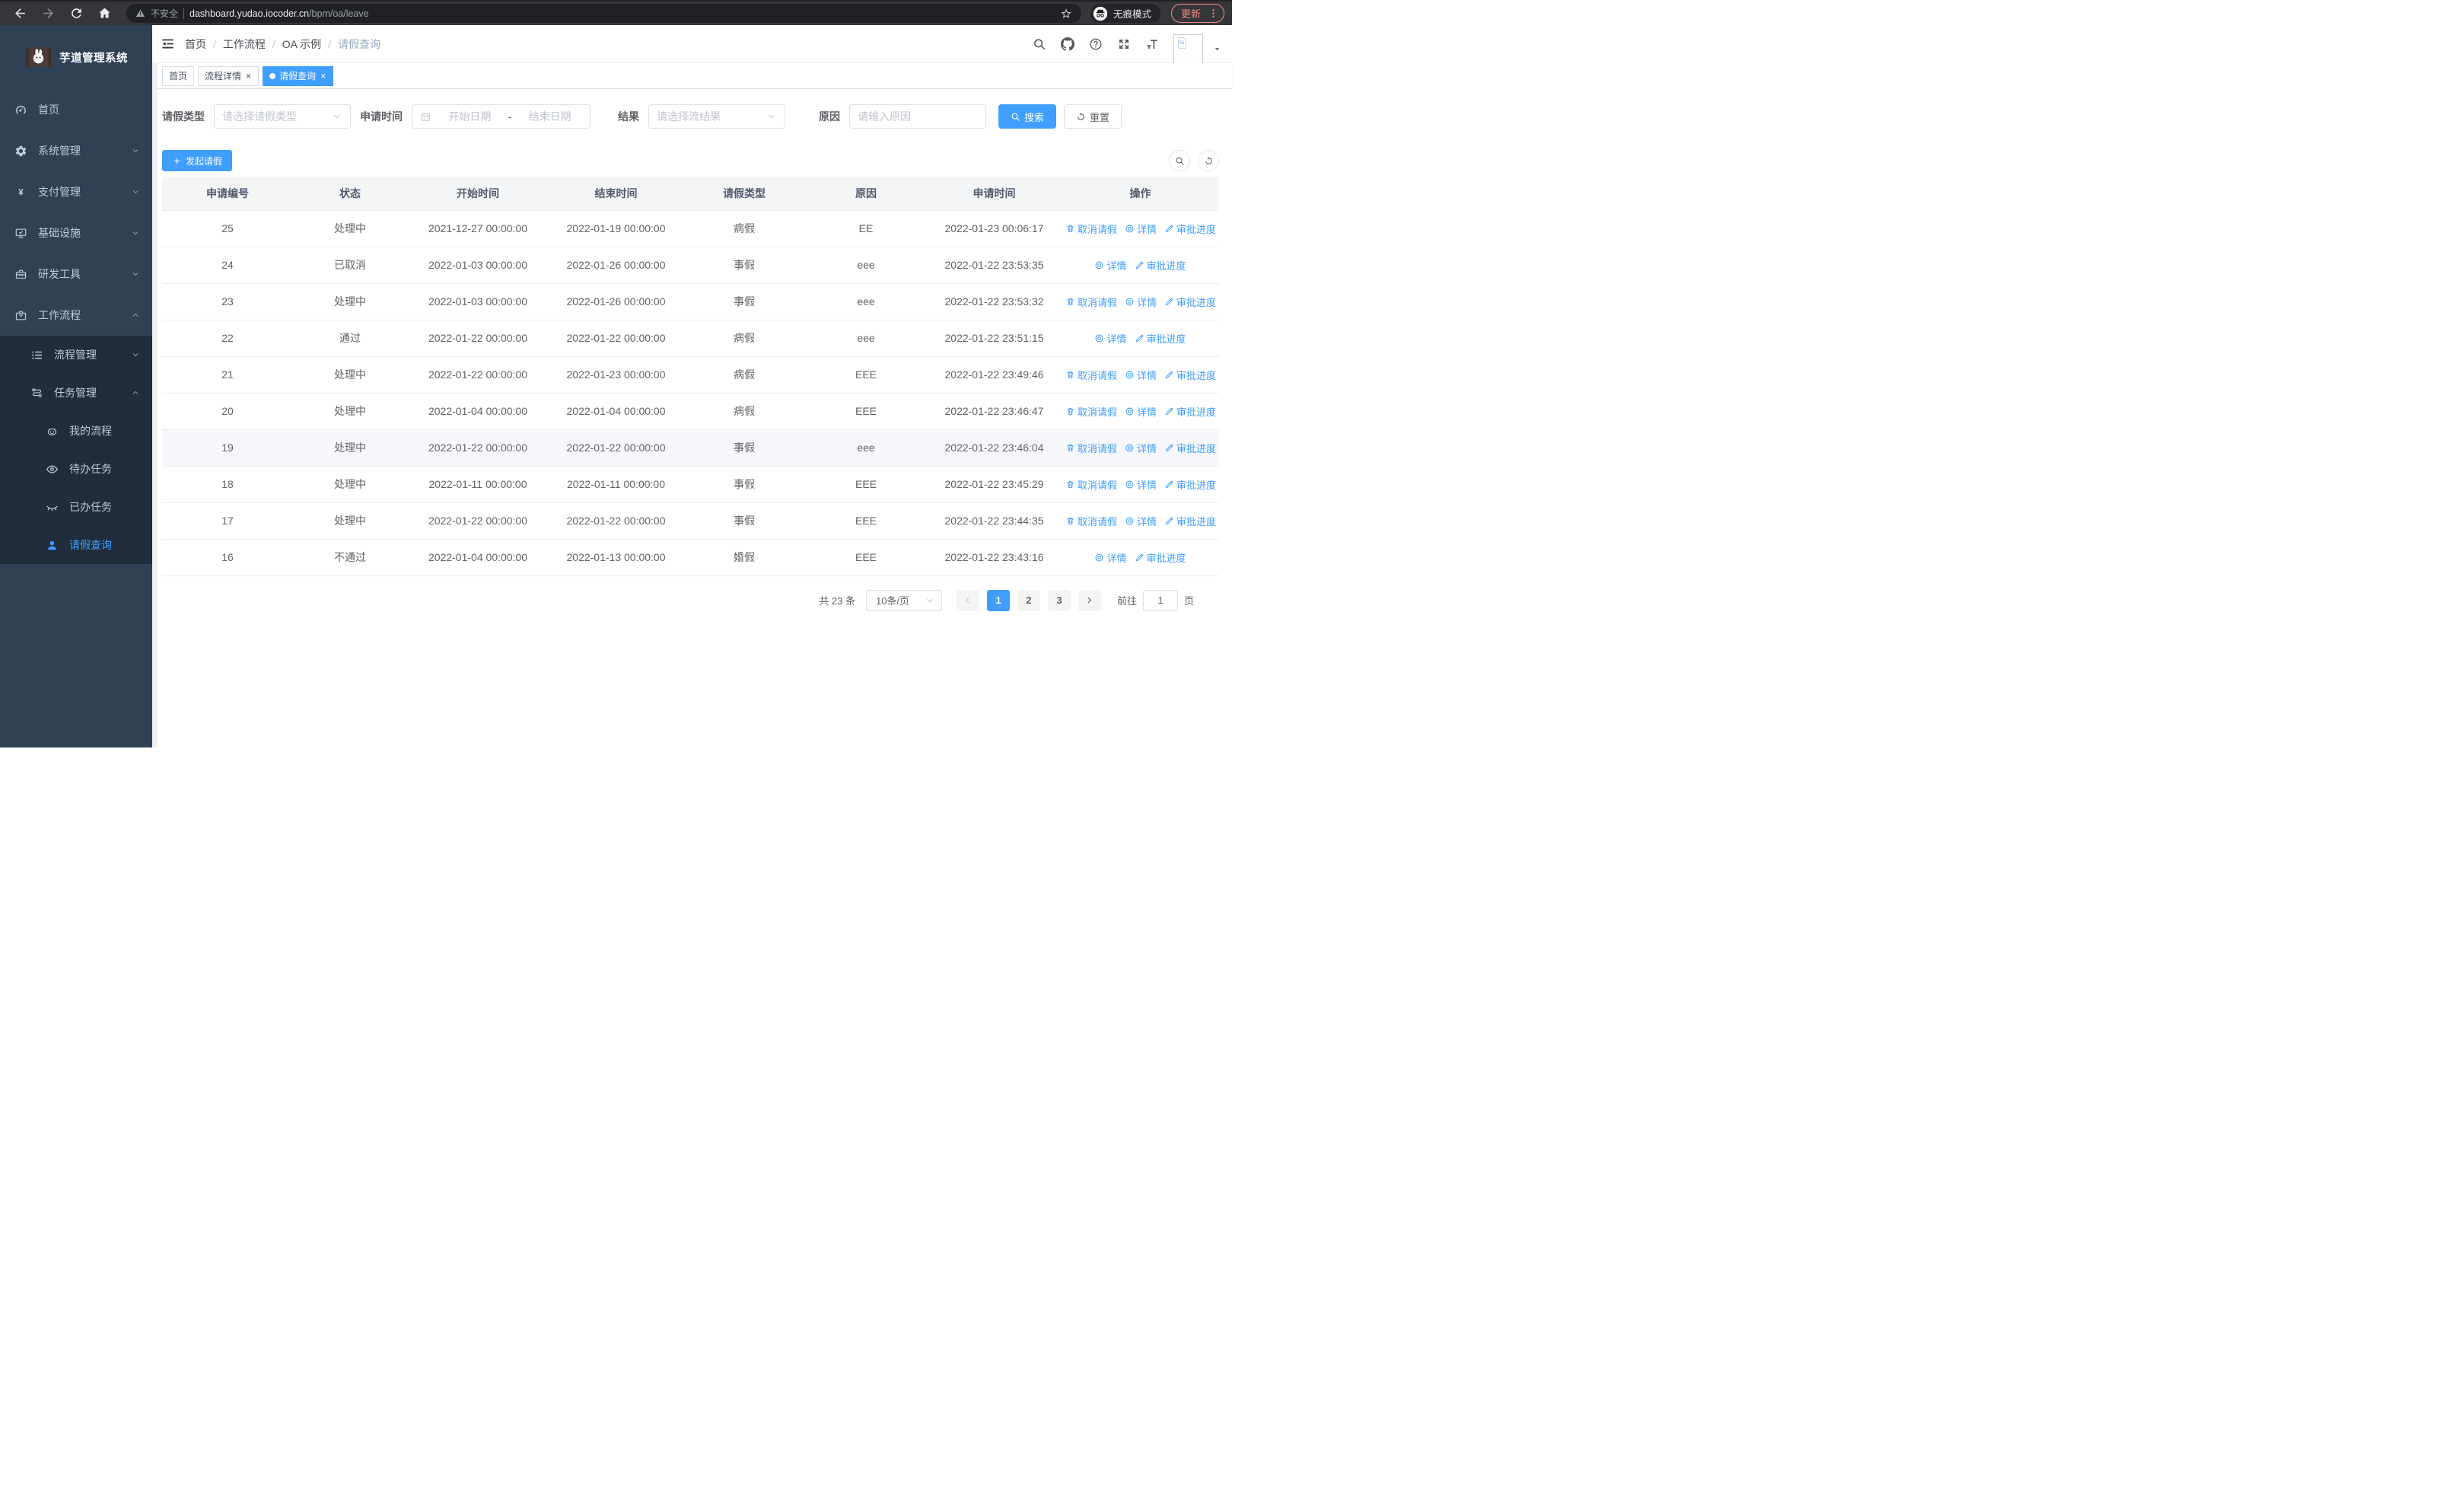 Image resolution: width=2464 pixels, height=1495 pixels. I want to click on fullscreen-icon, so click(1124, 44).